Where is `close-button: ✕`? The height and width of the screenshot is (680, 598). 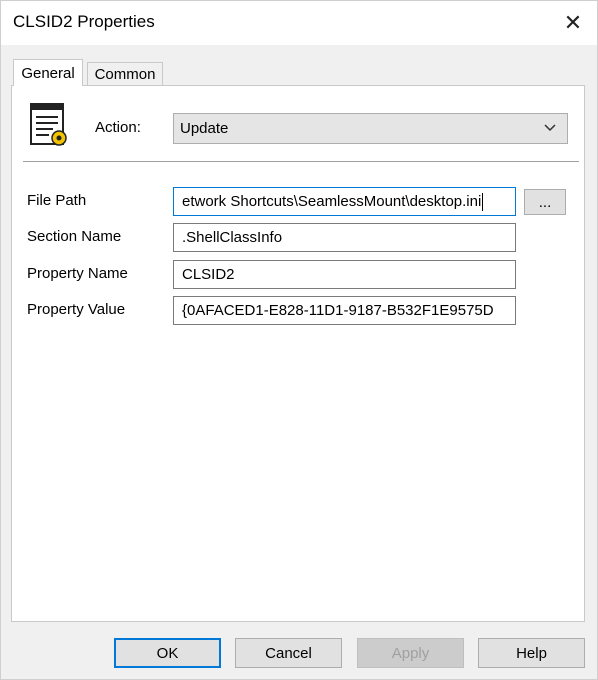 close-button: ✕ is located at coordinates (573, 23).